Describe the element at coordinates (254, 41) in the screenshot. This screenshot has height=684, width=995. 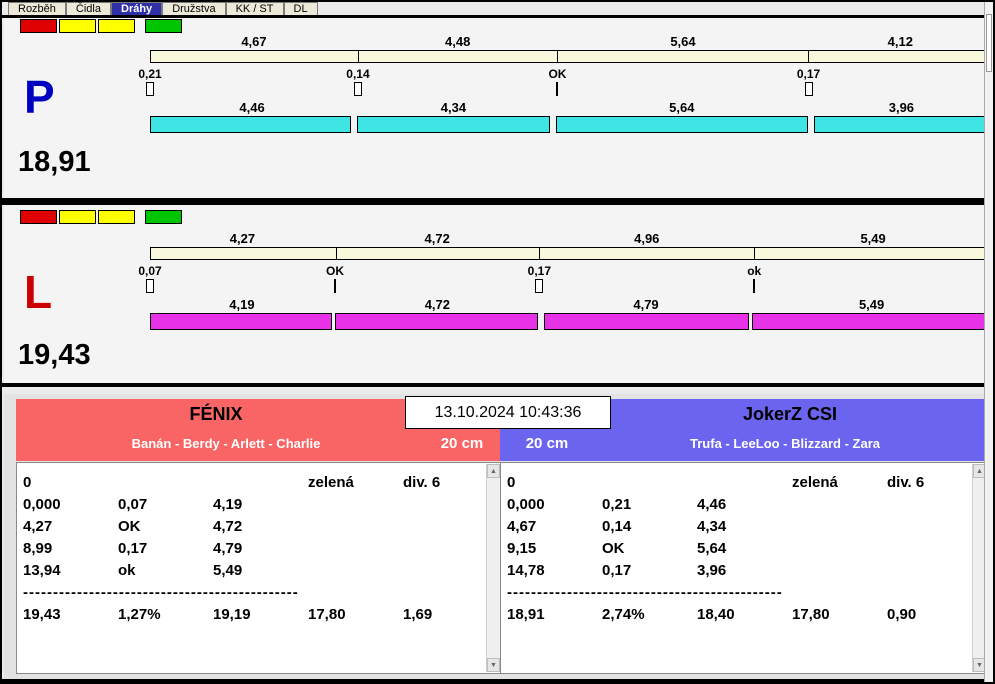
I see `split-time-top: 4,67` at that location.